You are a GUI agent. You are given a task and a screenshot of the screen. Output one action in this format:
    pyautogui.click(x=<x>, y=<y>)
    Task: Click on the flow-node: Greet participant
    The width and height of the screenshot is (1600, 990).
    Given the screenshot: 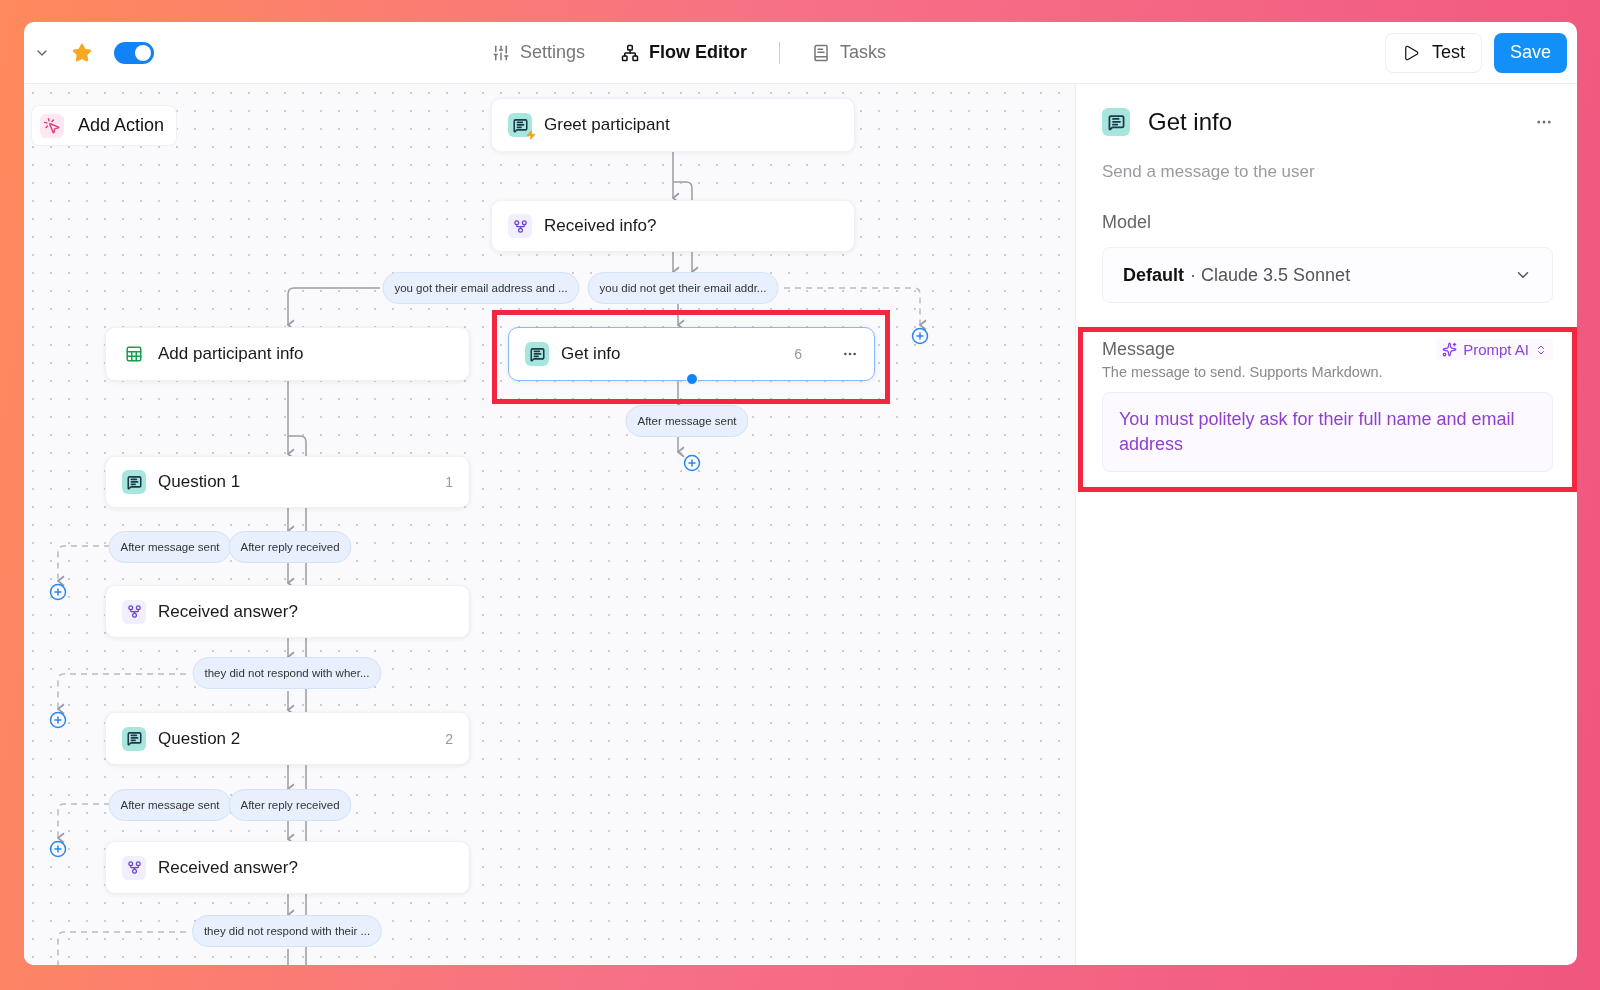 What is the action you would take?
    pyautogui.click(x=673, y=125)
    